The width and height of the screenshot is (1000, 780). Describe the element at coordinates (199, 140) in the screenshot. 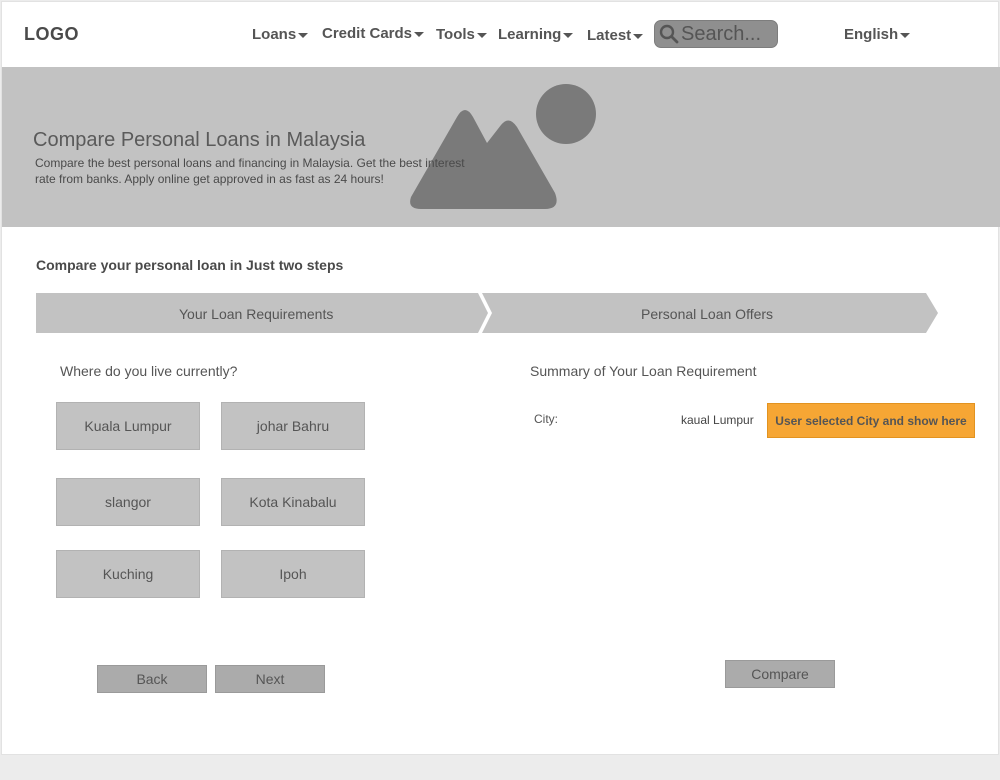

I see `hero-title: Compare Personal Loans in Malaysia` at that location.